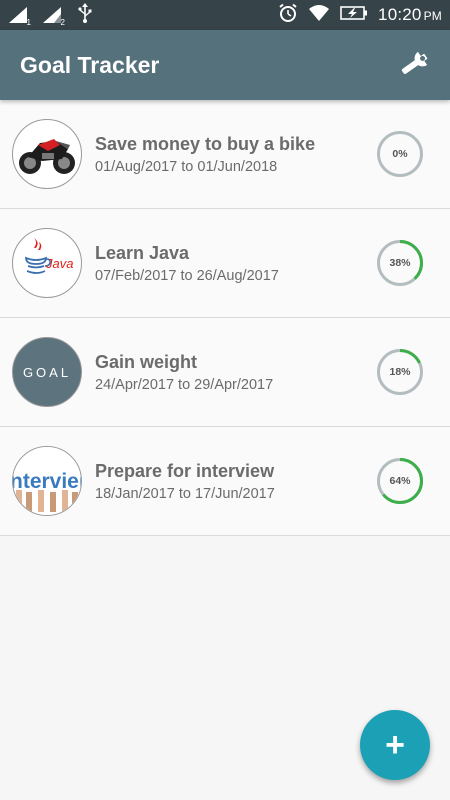 This screenshot has height=800, width=450. I want to click on add-goal-button: +, so click(395, 745).